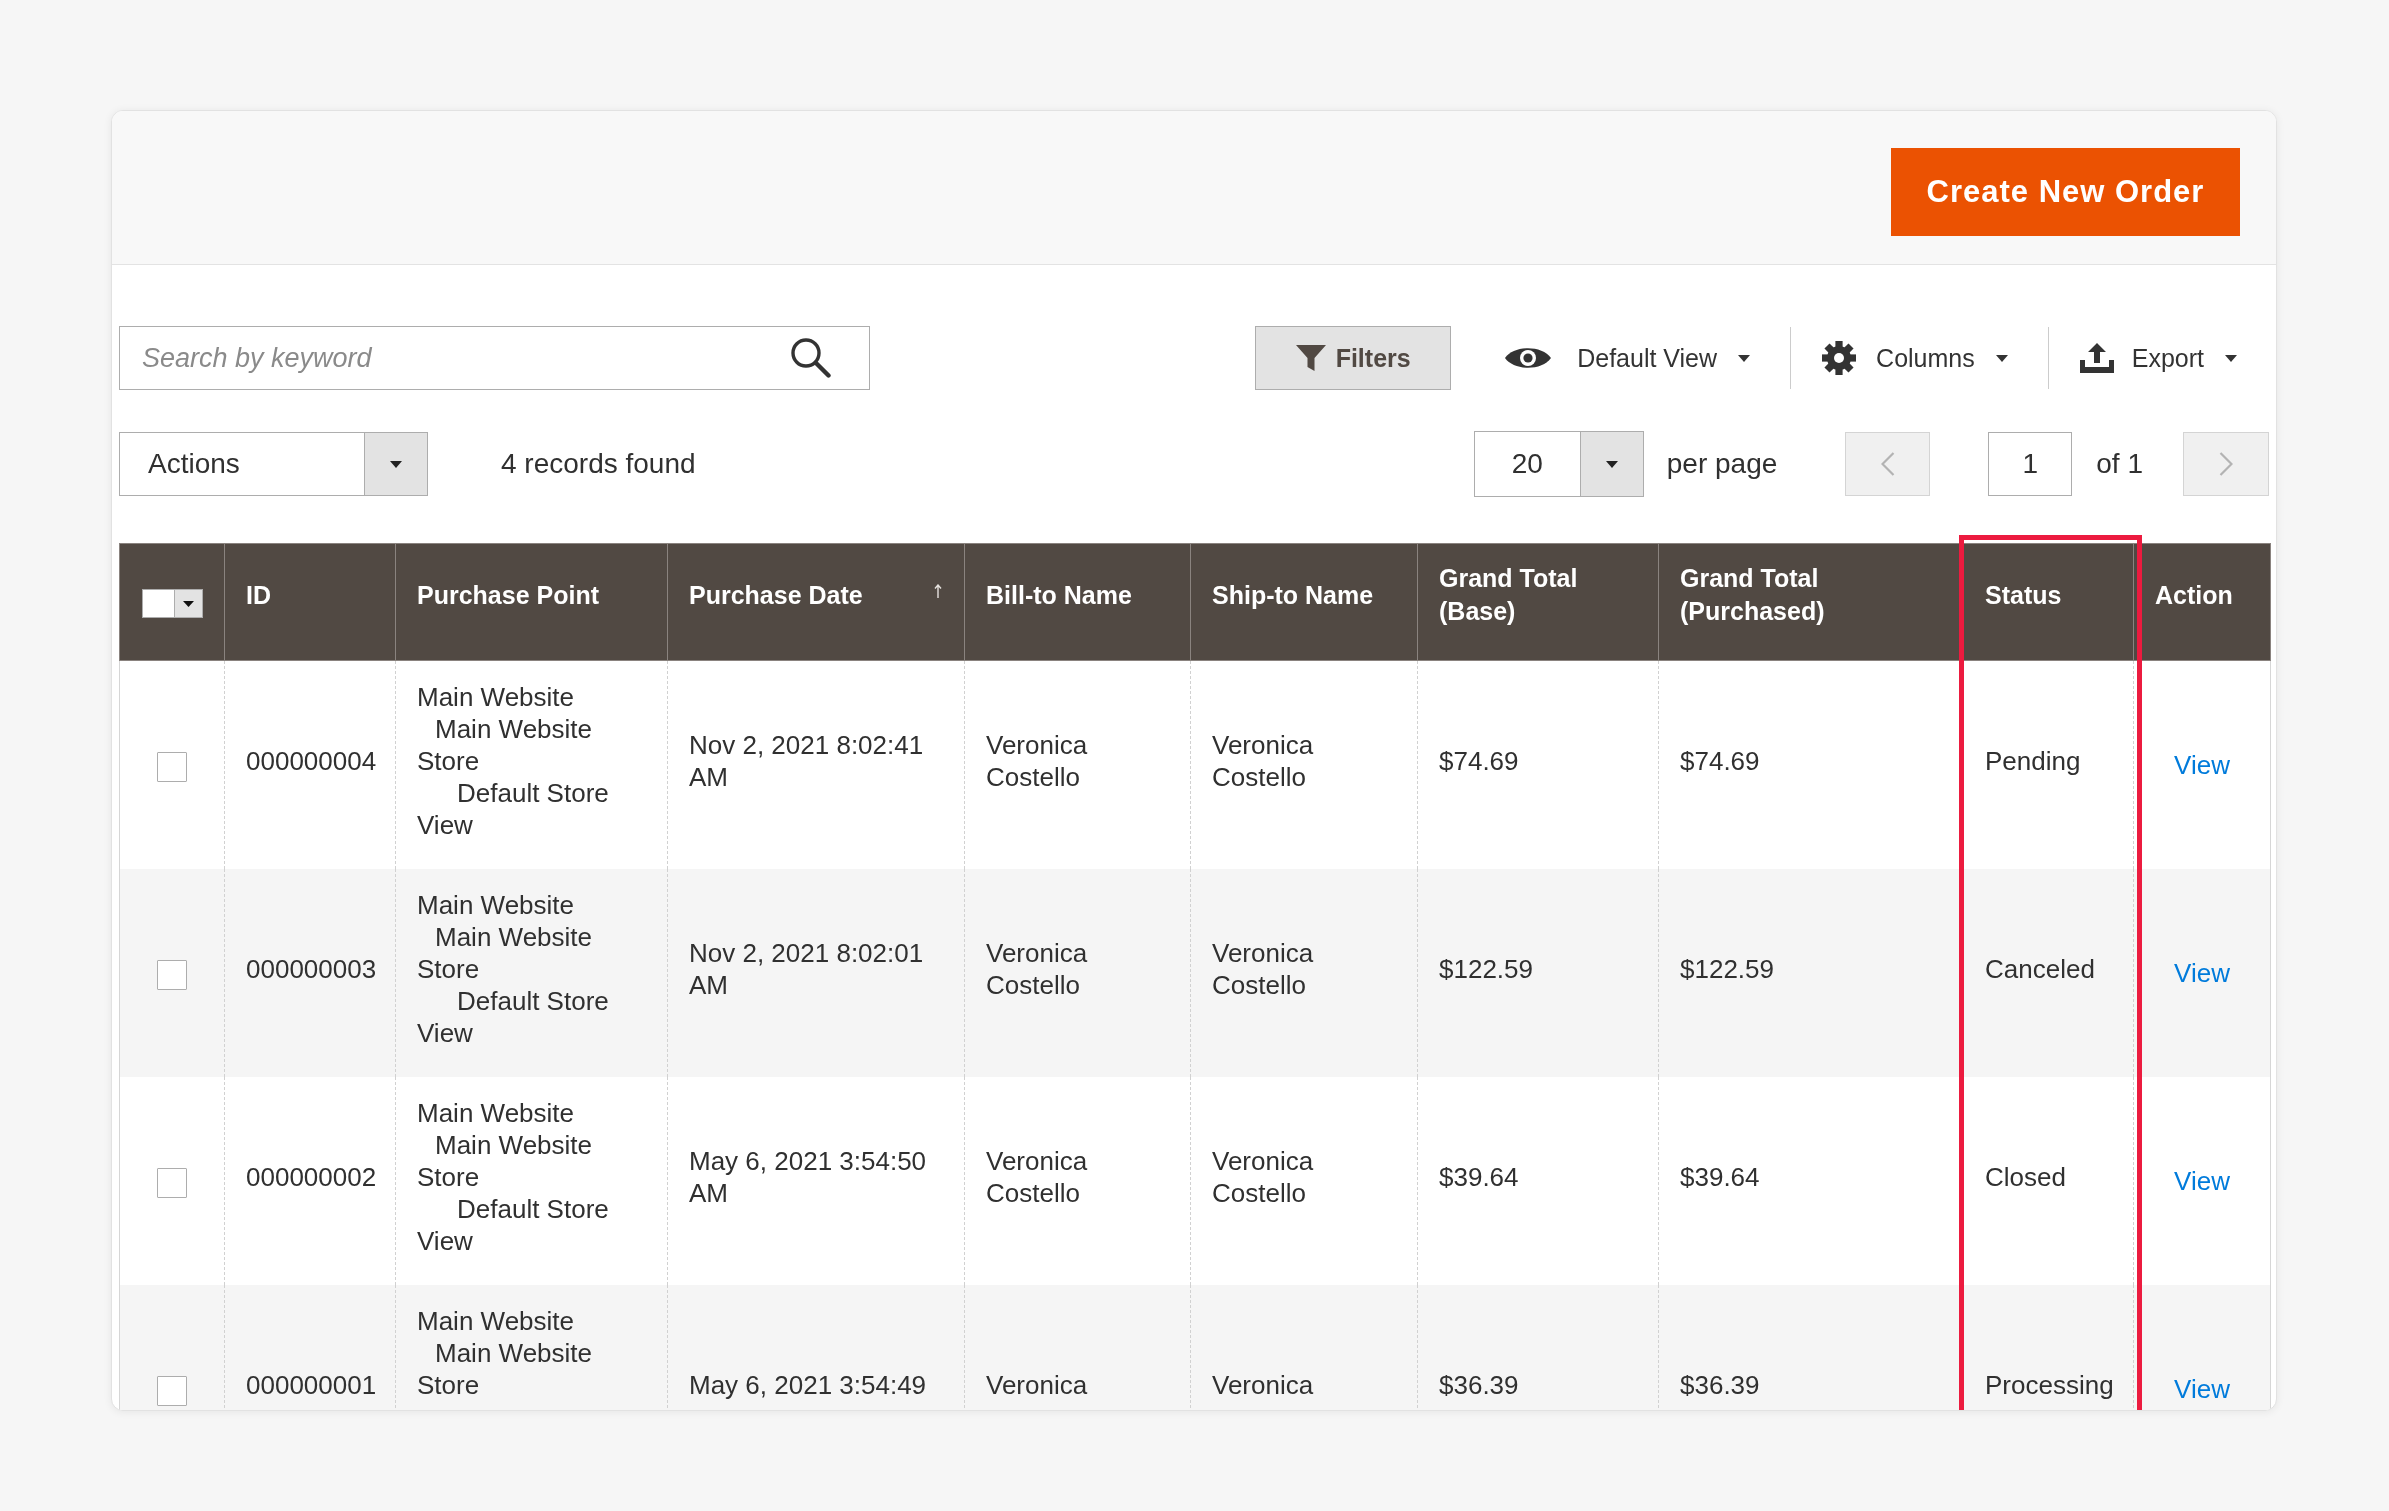  What do you see at coordinates (2096, 358) in the screenshot?
I see `upload-tray-icon` at bounding box center [2096, 358].